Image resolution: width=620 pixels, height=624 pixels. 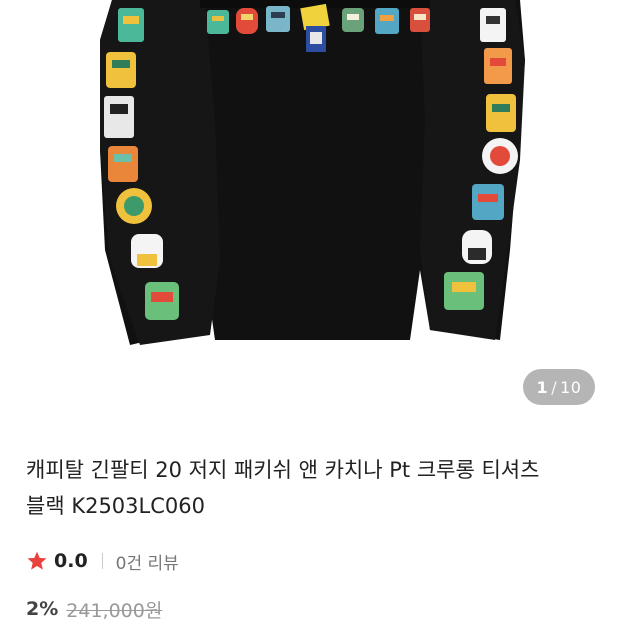 What do you see at coordinates (71, 561) in the screenshot?
I see `rating-value: 0.0` at bounding box center [71, 561].